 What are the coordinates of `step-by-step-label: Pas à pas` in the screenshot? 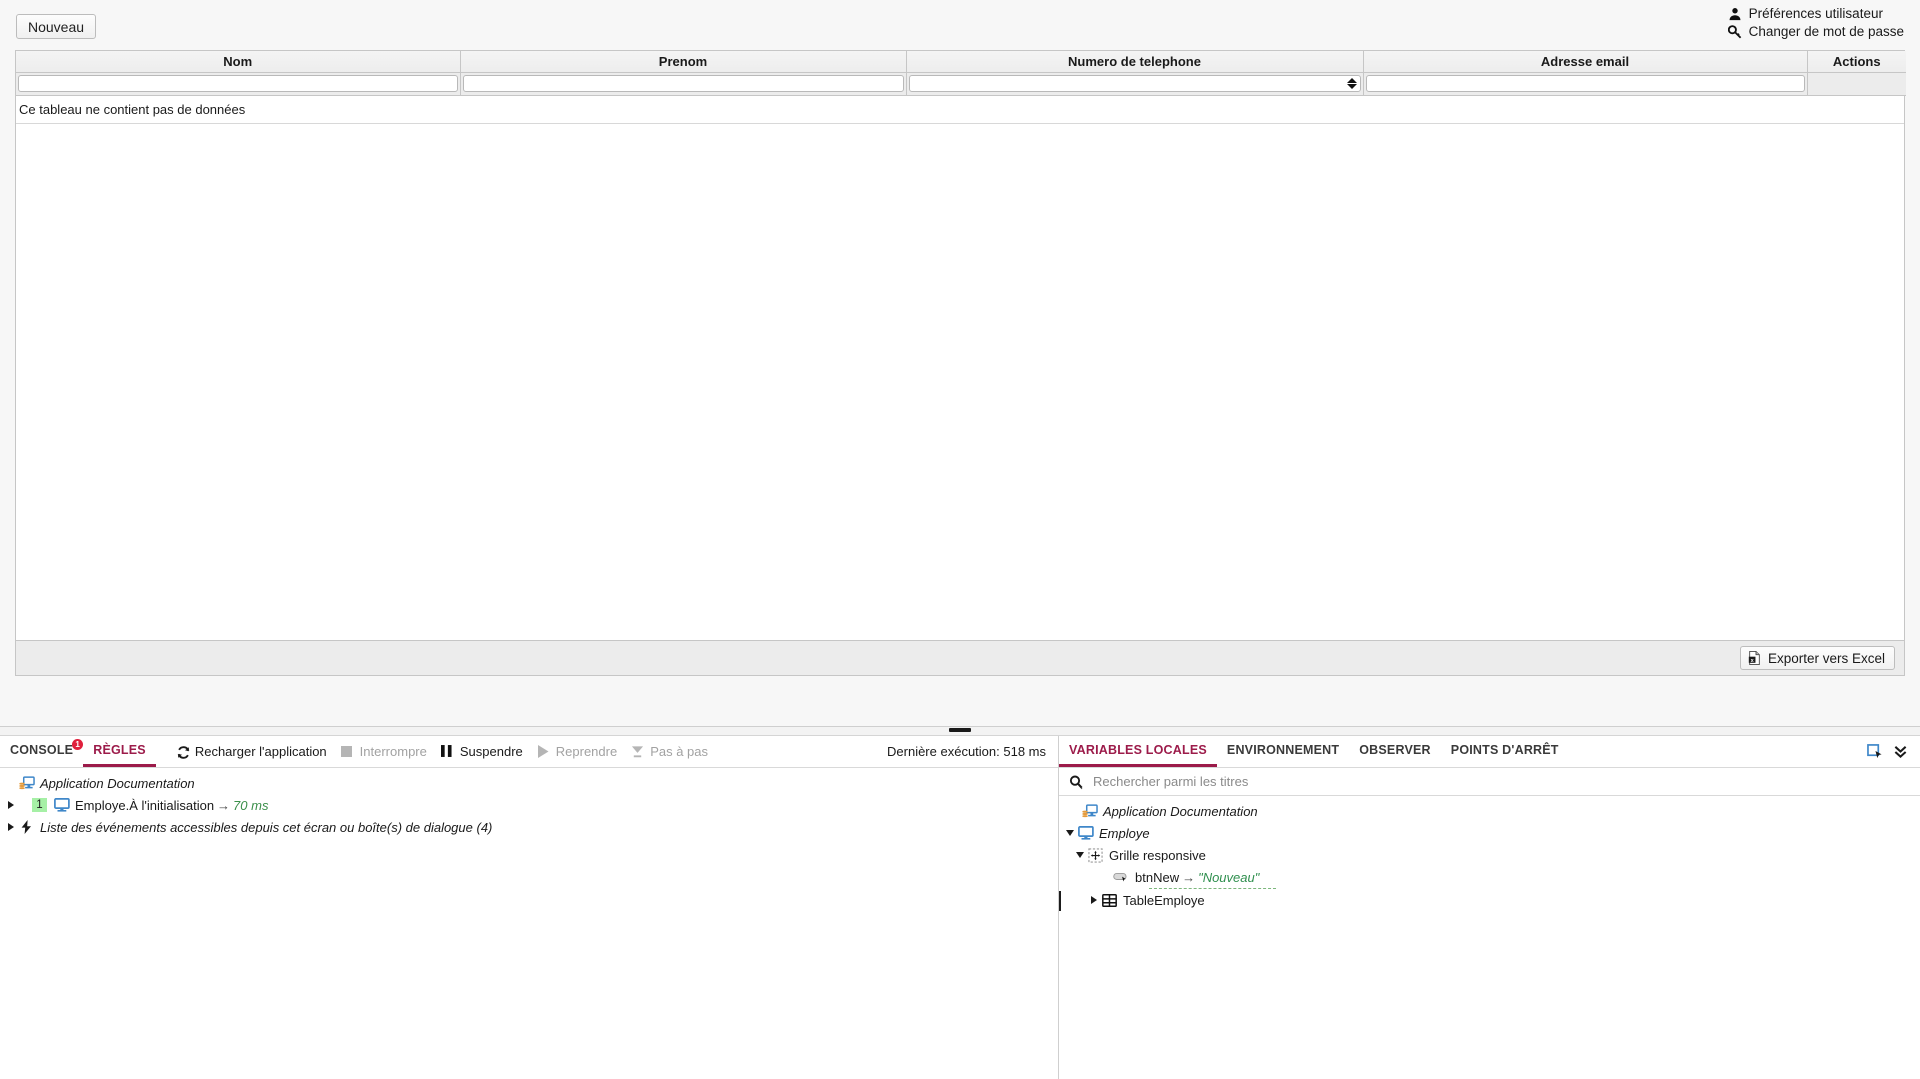 It's located at (679, 751).